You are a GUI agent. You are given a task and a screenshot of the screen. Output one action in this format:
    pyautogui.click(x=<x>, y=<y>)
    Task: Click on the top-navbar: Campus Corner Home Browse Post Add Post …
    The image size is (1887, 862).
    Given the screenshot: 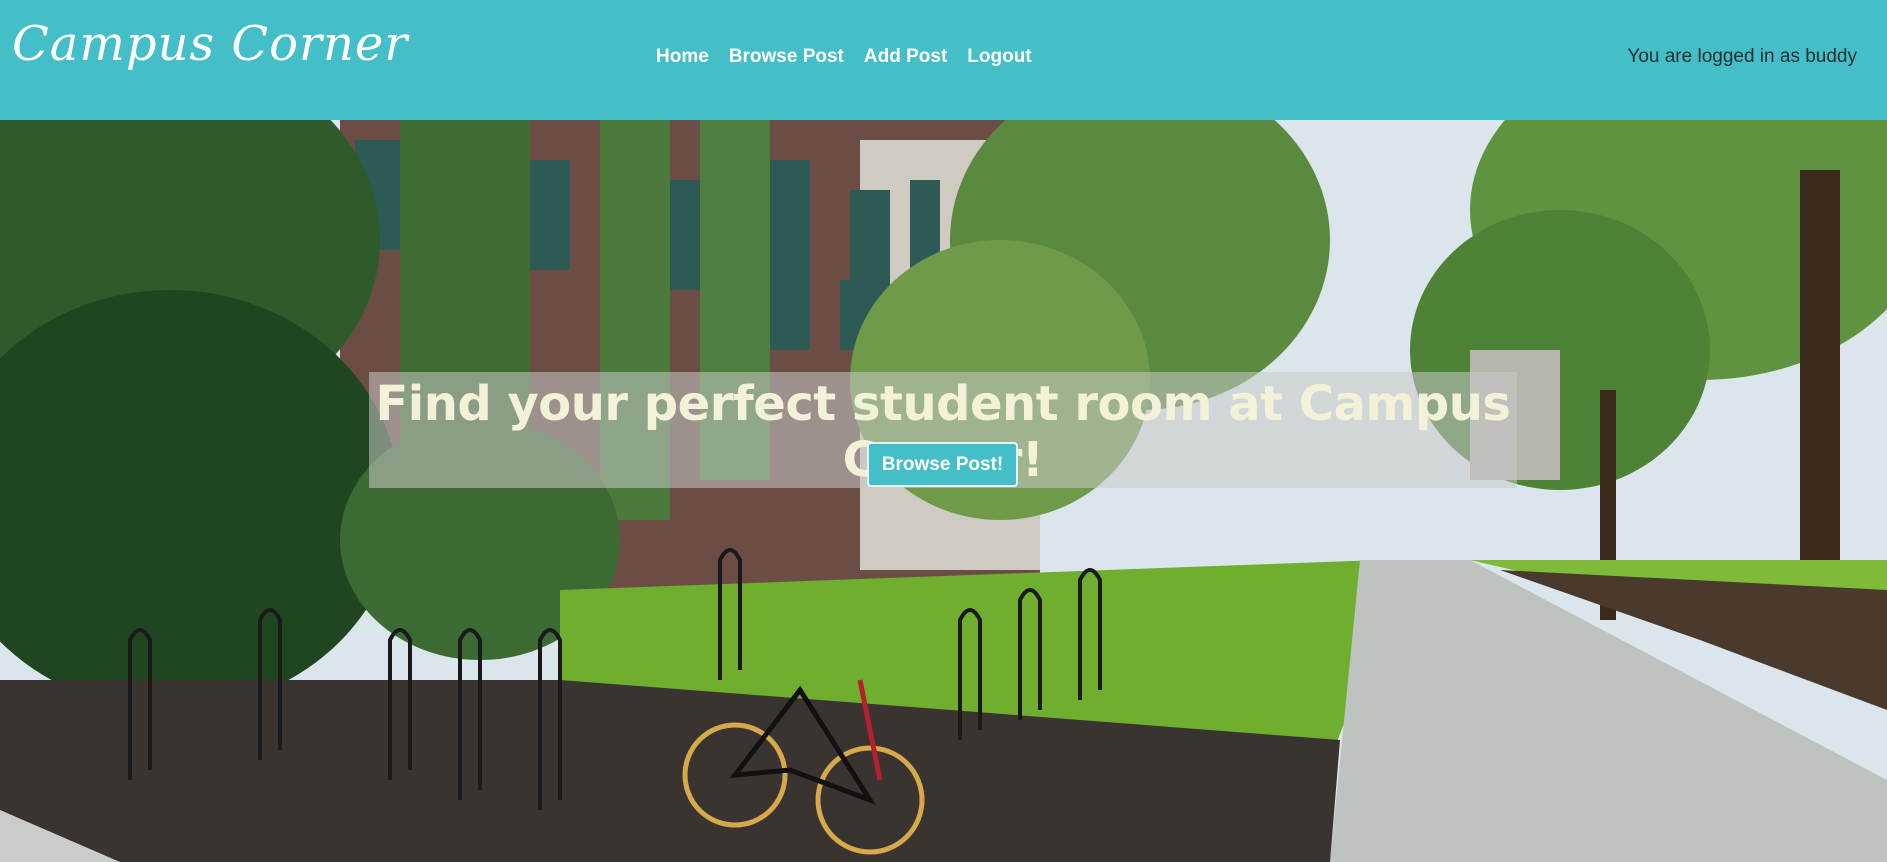 What is the action you would take?
    pyautogui.click(x=943, y=60)
    